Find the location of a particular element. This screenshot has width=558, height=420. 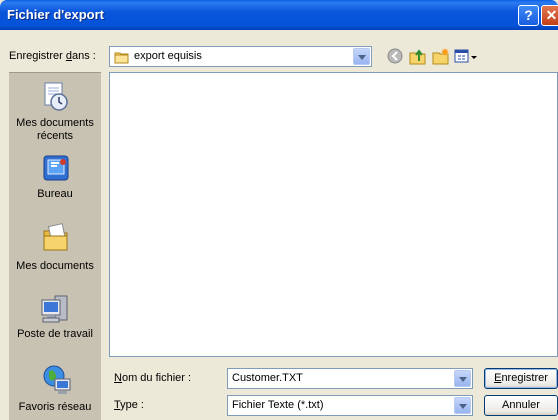

back-icon is located at coordinates (396, 56).